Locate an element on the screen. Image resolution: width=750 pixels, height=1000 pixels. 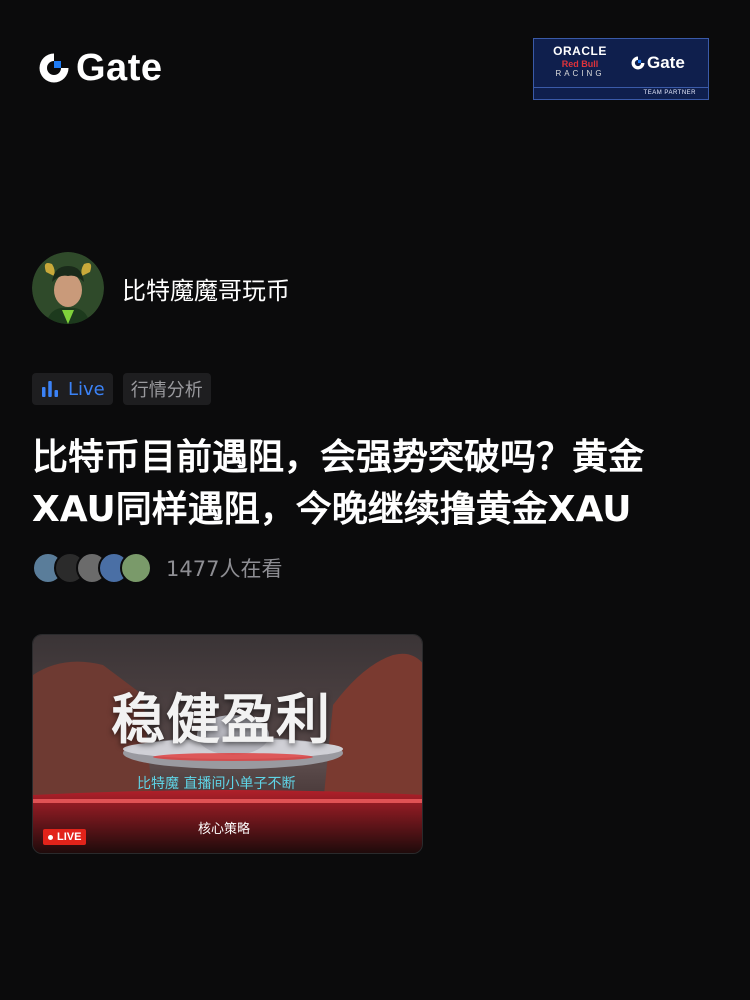
bar-chart-icon is located at coordinates (50, 389).